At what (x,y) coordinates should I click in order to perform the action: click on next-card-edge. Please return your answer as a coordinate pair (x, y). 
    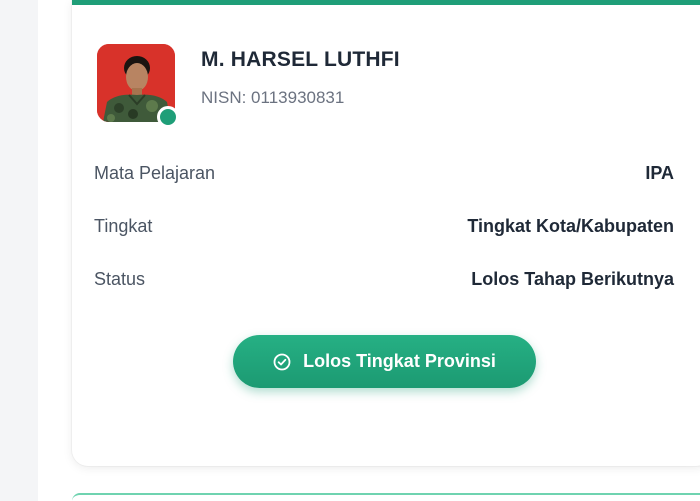
    Looking at the image, I should click on (386, 497).